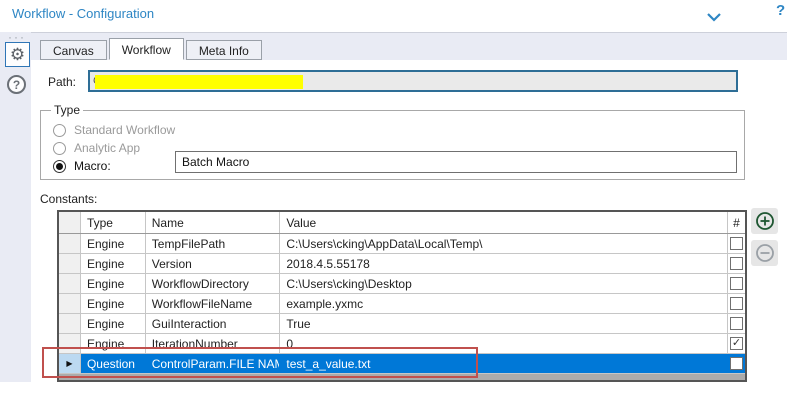 This screenshot has height=400, width=787. I want to click on constants-table-header: Type Name Value #, so click(402, 223).